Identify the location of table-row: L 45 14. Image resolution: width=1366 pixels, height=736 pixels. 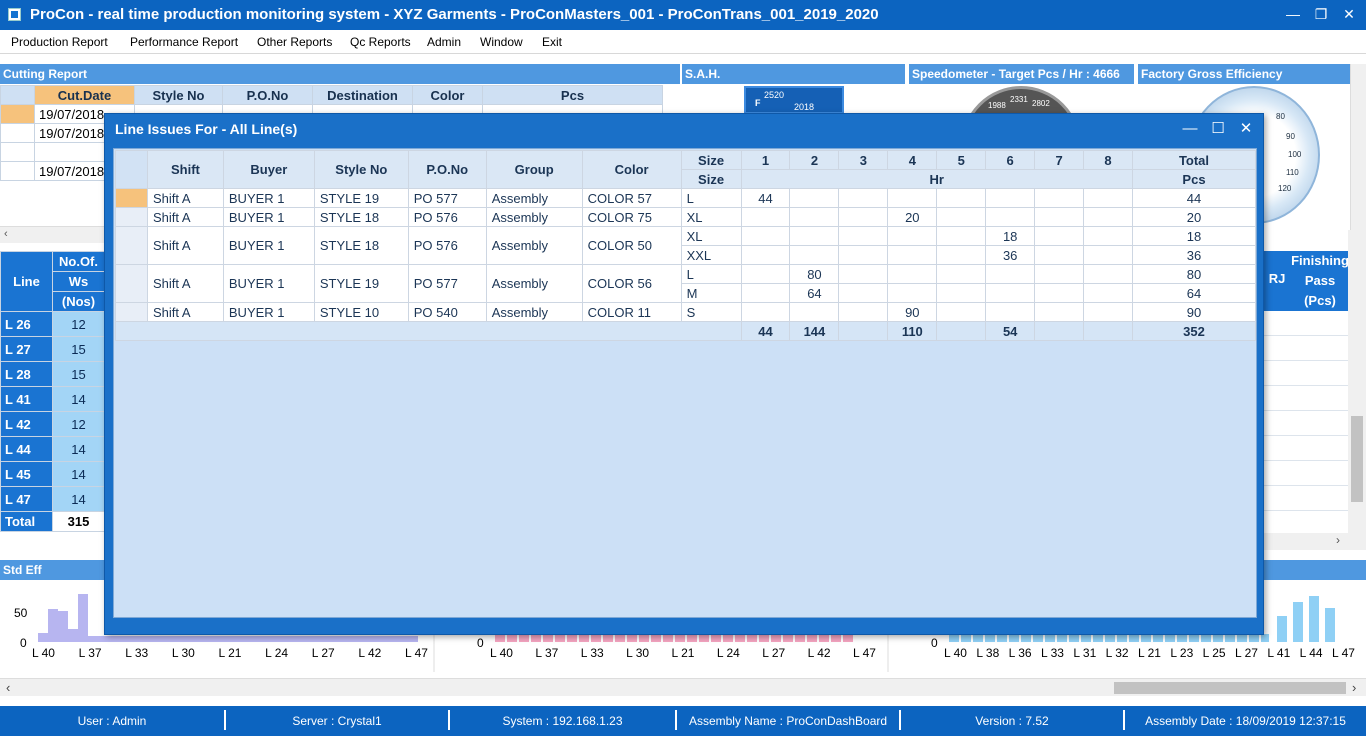
(52, 474).